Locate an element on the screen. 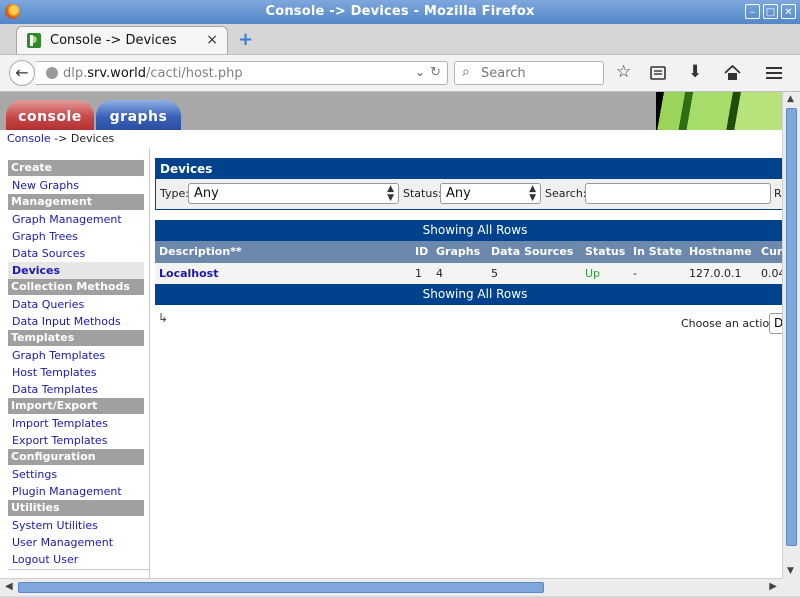  url-dropdown-icon: ⌄ is located at coordinates (420, 72).